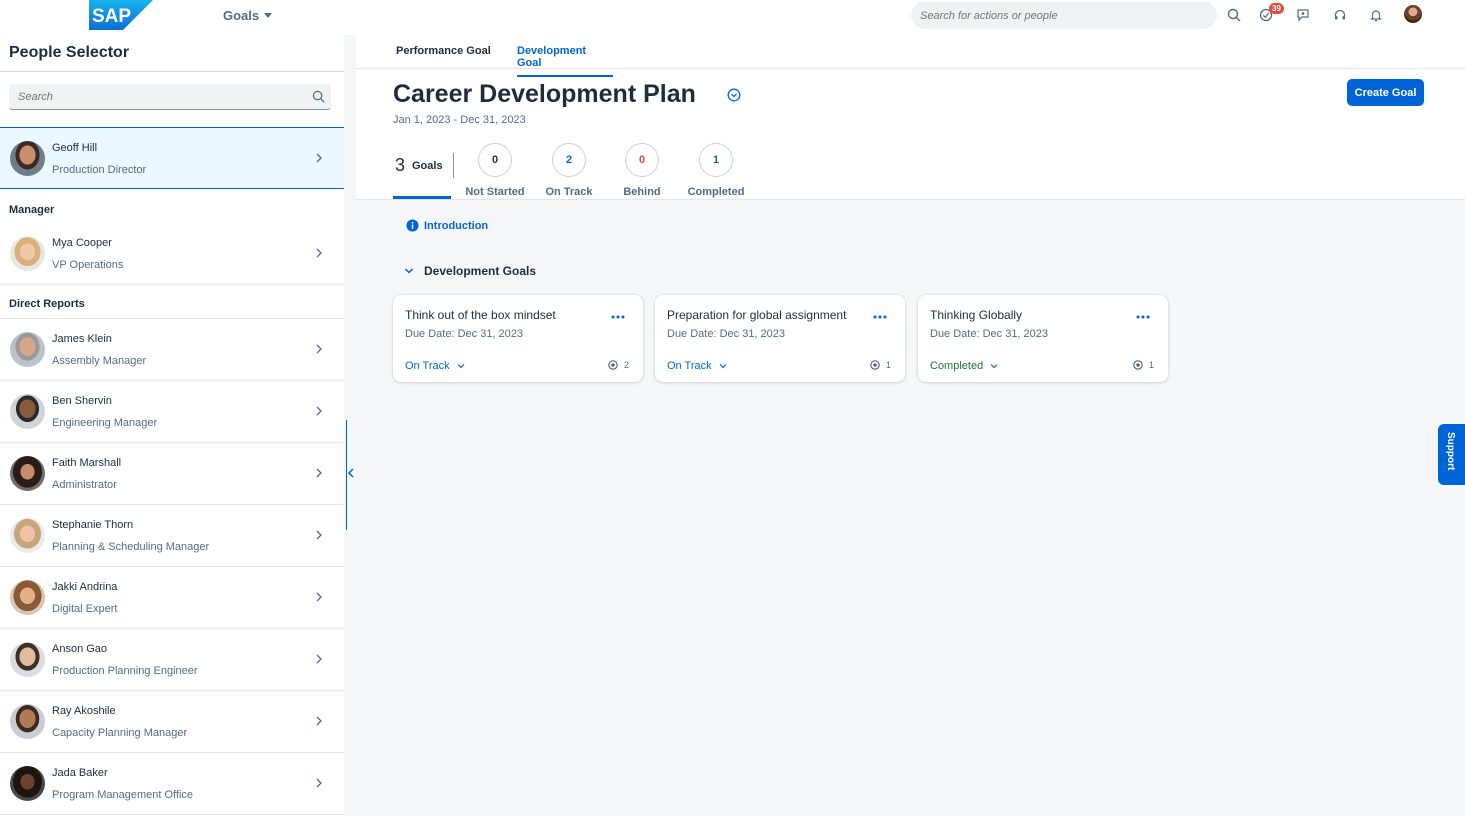  Describe the element at coordinates (241, 15) in the screenshot. I see `goals-menu-label: Goals` at that location.